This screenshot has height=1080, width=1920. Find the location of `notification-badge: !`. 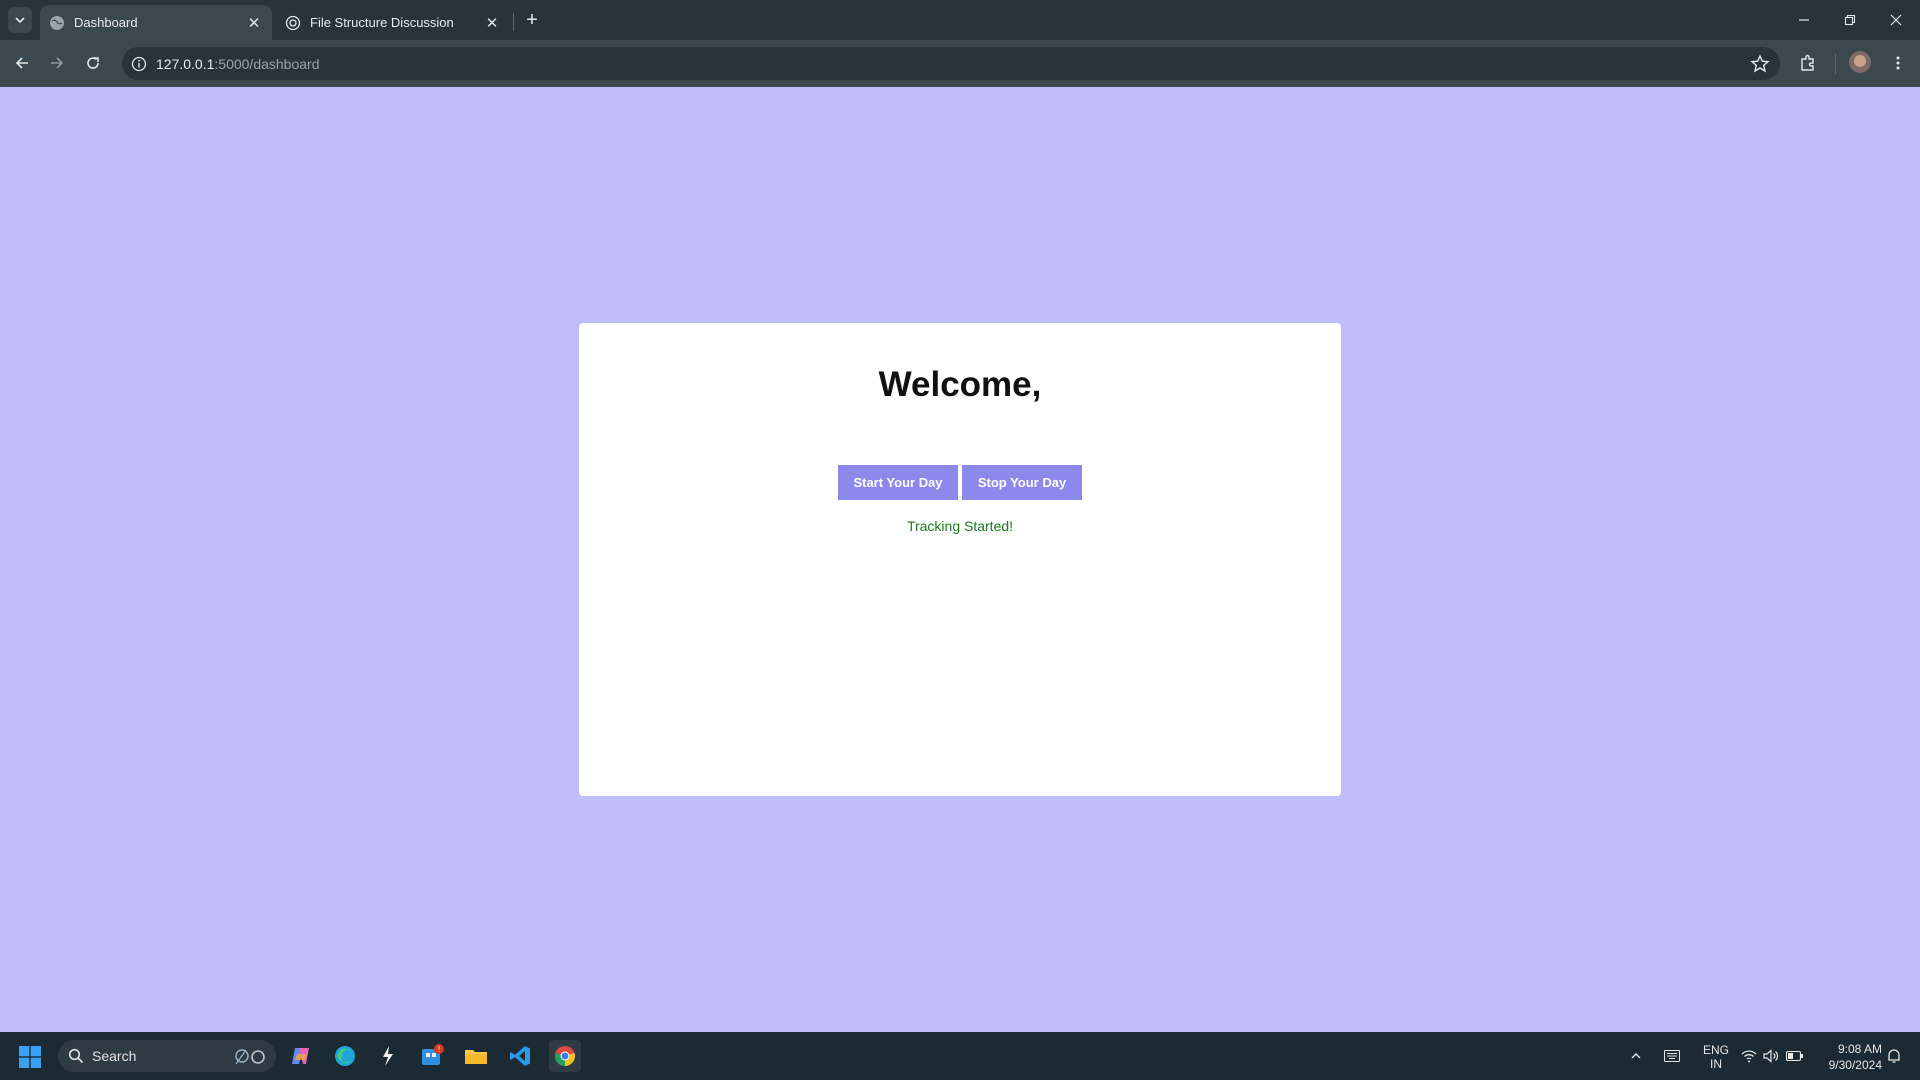

notification-badge: ! is located at coordinates (439, 1049).